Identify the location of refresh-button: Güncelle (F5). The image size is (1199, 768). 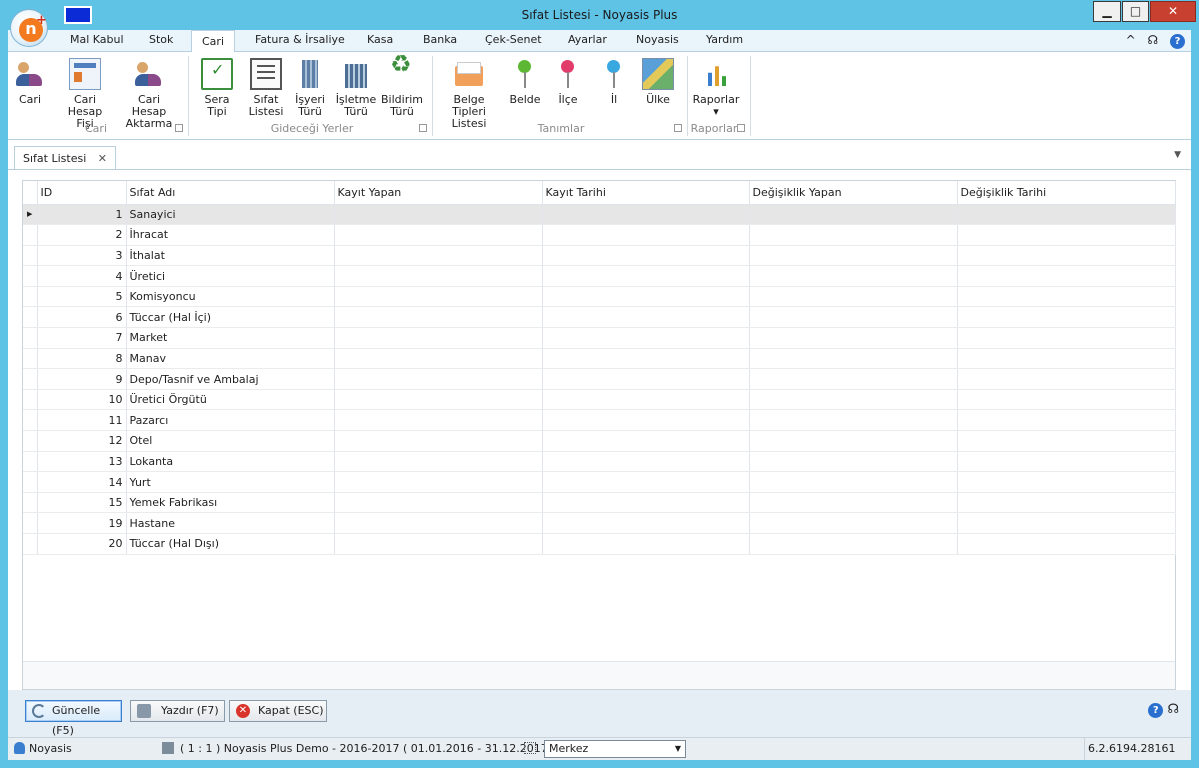
(73, 718).